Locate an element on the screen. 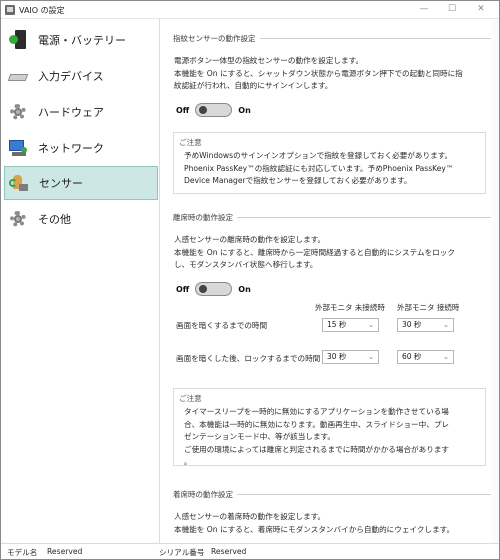 The height and width of the screenshot is (560, 500). description-line: し、モダンスタンバイ状態へ移行します。 is located at coordinates (246, 264).